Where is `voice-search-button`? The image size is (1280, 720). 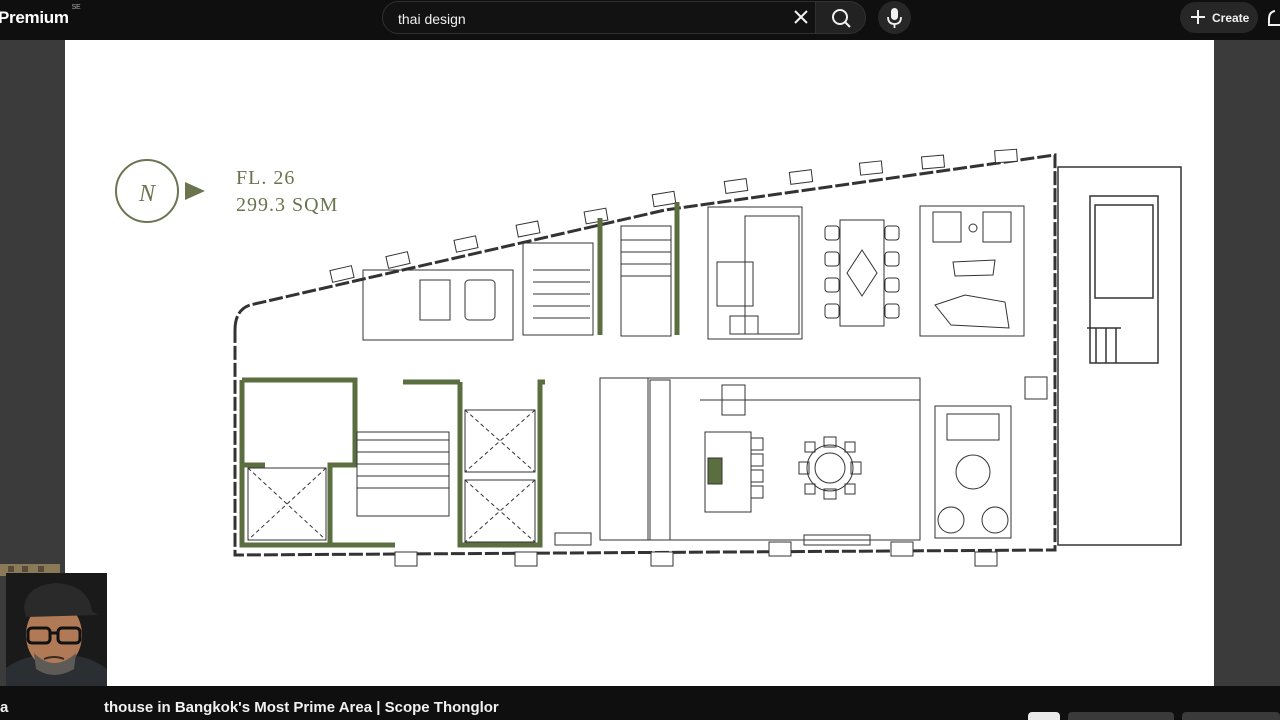 voice-search-button is located at coordinates (894, 17).